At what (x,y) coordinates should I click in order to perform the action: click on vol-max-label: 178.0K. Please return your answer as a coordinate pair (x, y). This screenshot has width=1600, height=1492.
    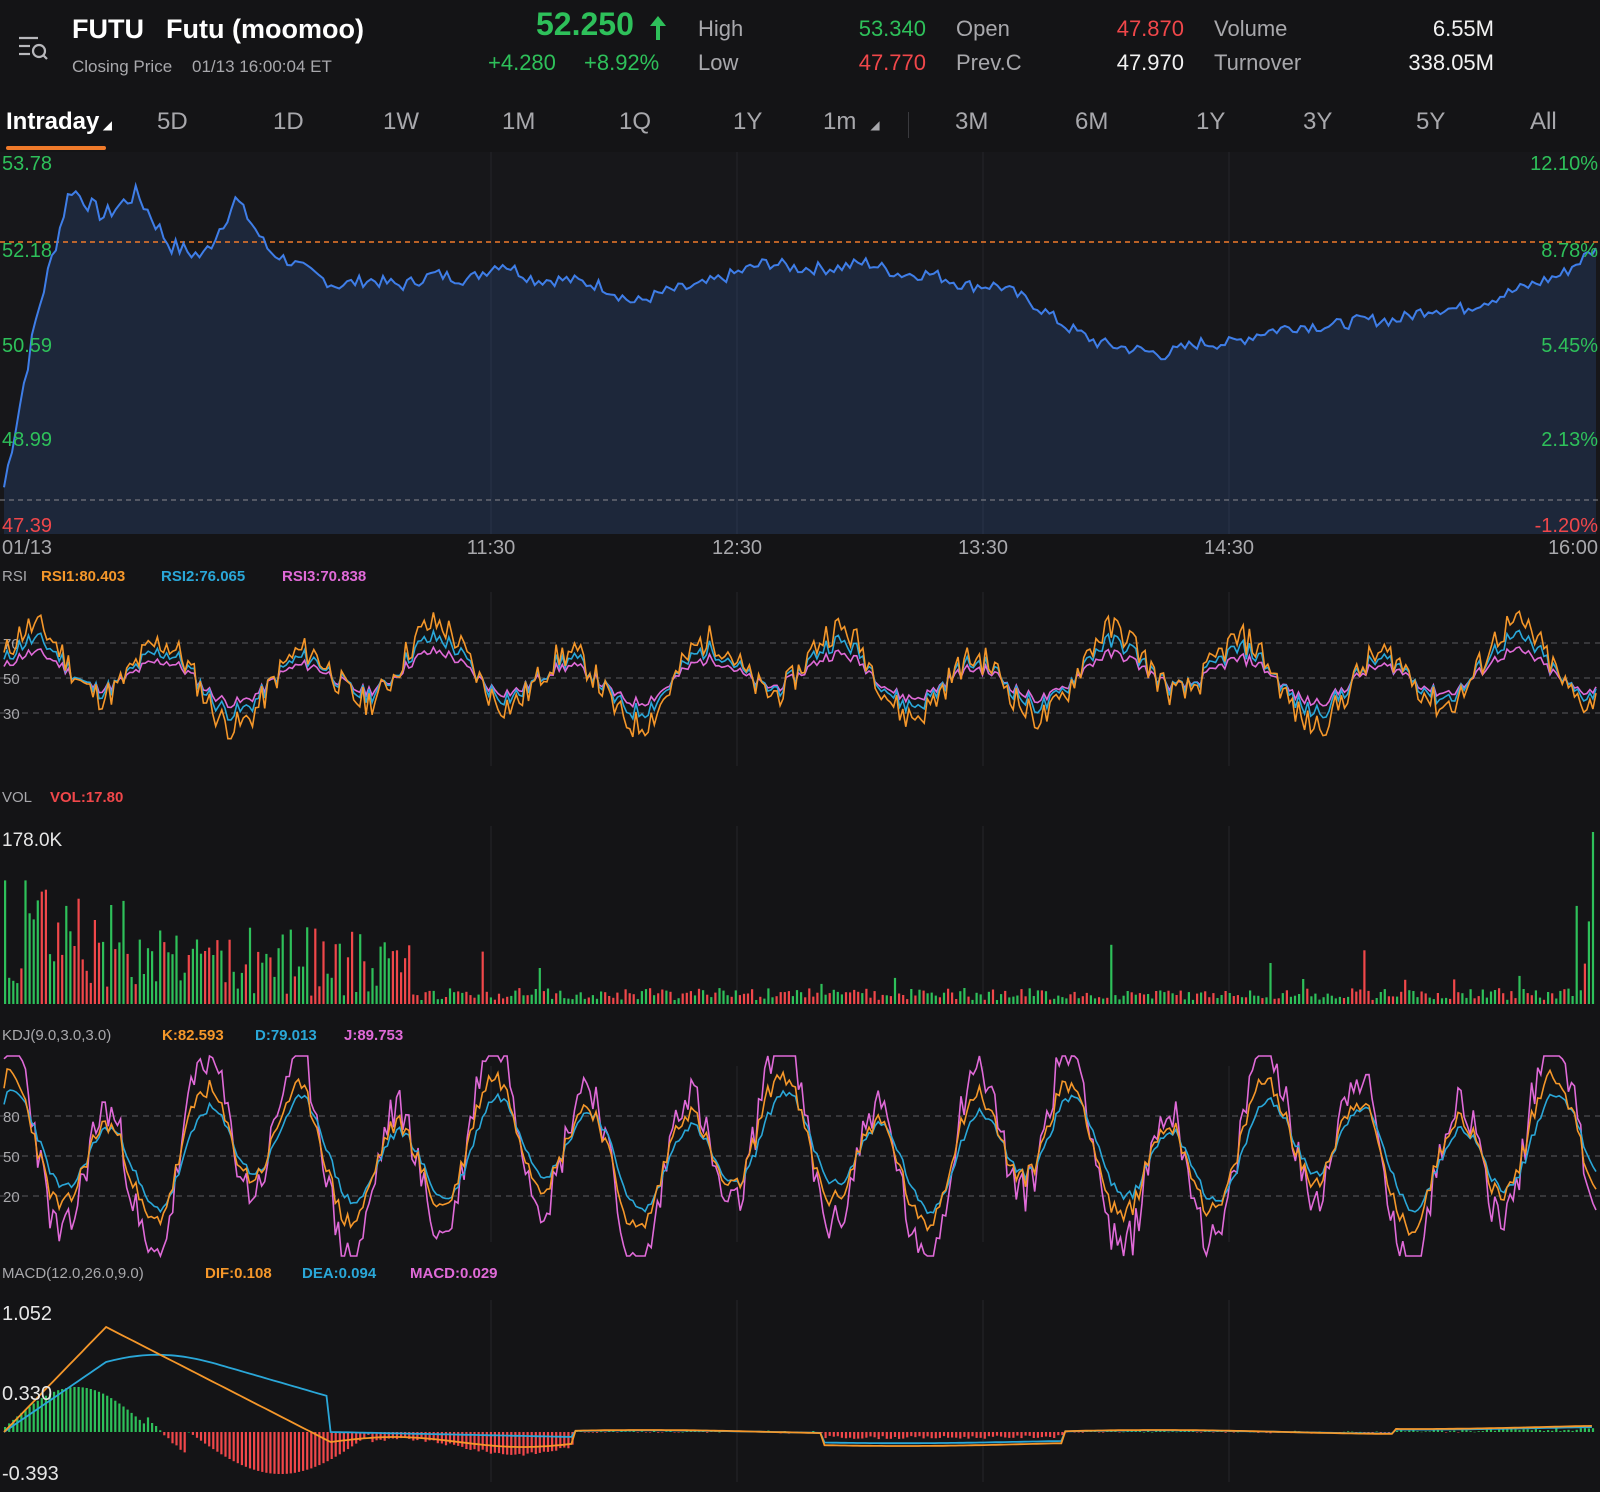
    Looking at the image, I should click on (32, 840).